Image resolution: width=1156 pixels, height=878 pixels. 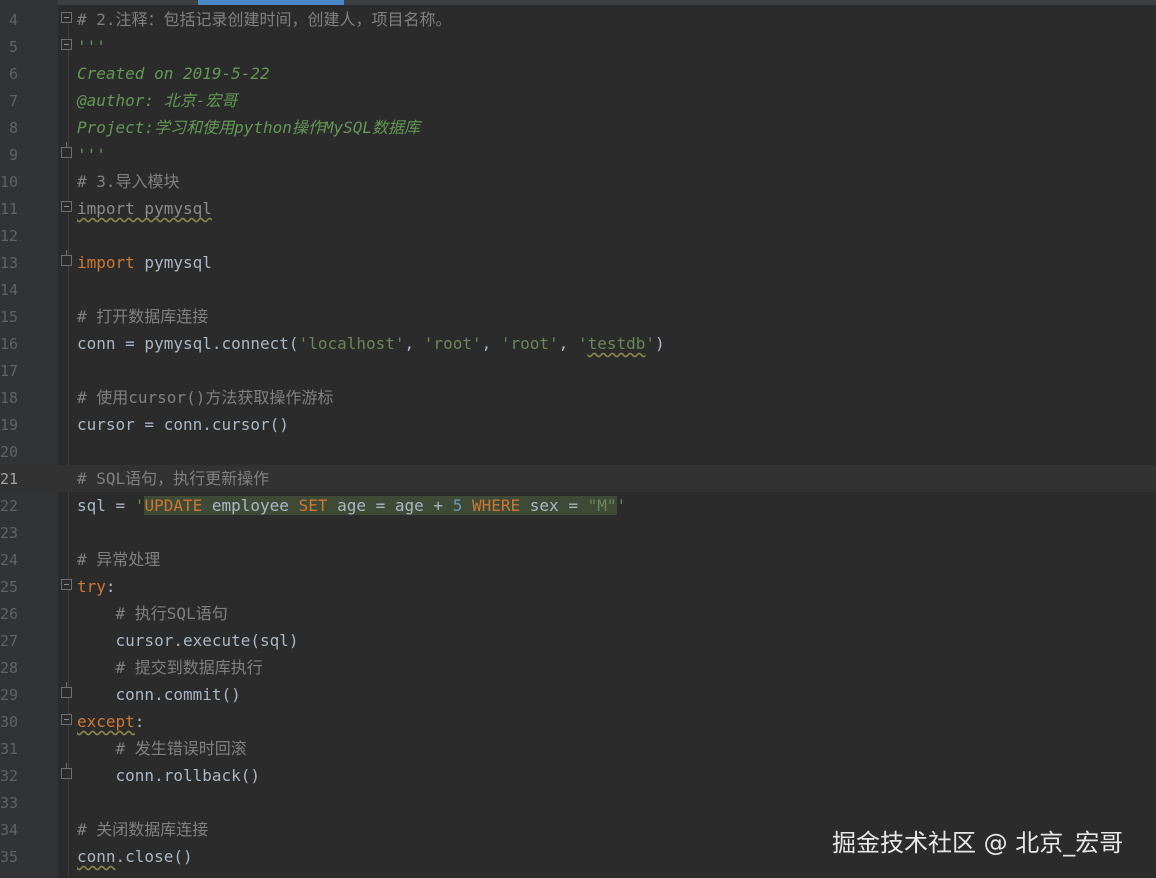 I want to click on code-text: # 执行SQL语句, so click(x=152, y=614).